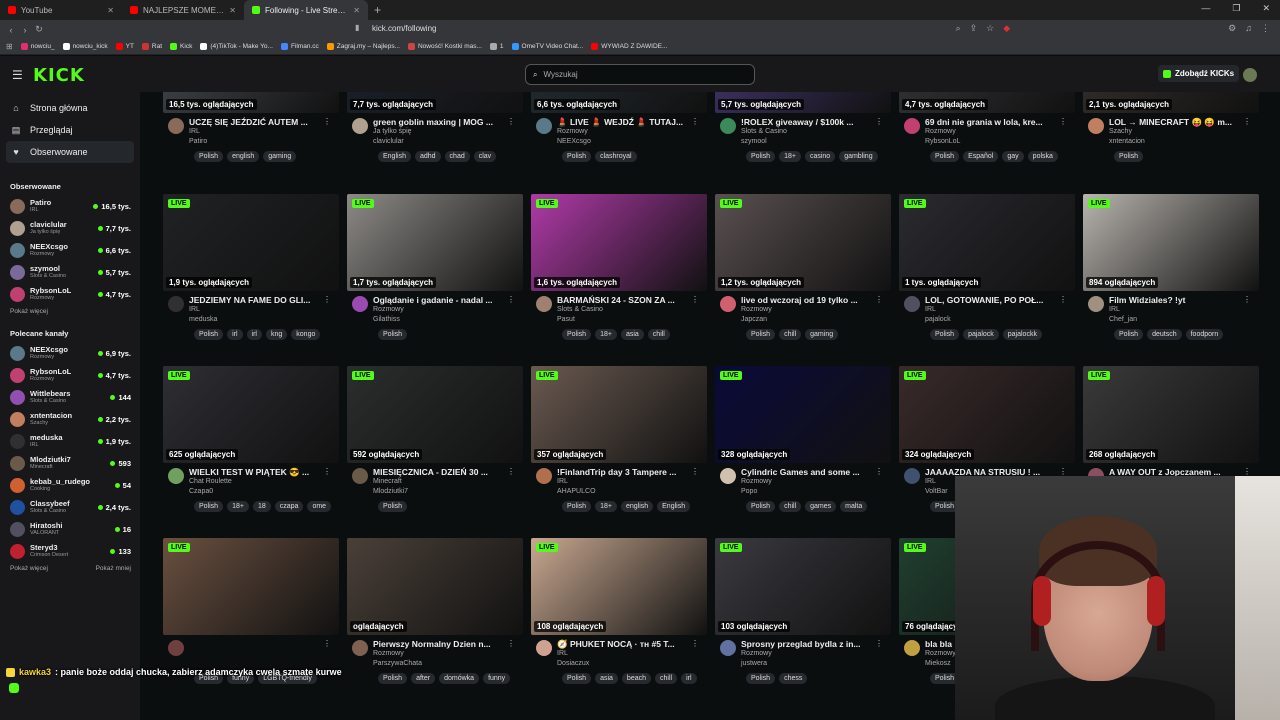 This screenshot has width=1280, height=720. What do you see at coordinates (606, 678) in the screenshot?
I see `tag-chip: asia` at bounding box center [606, 678].